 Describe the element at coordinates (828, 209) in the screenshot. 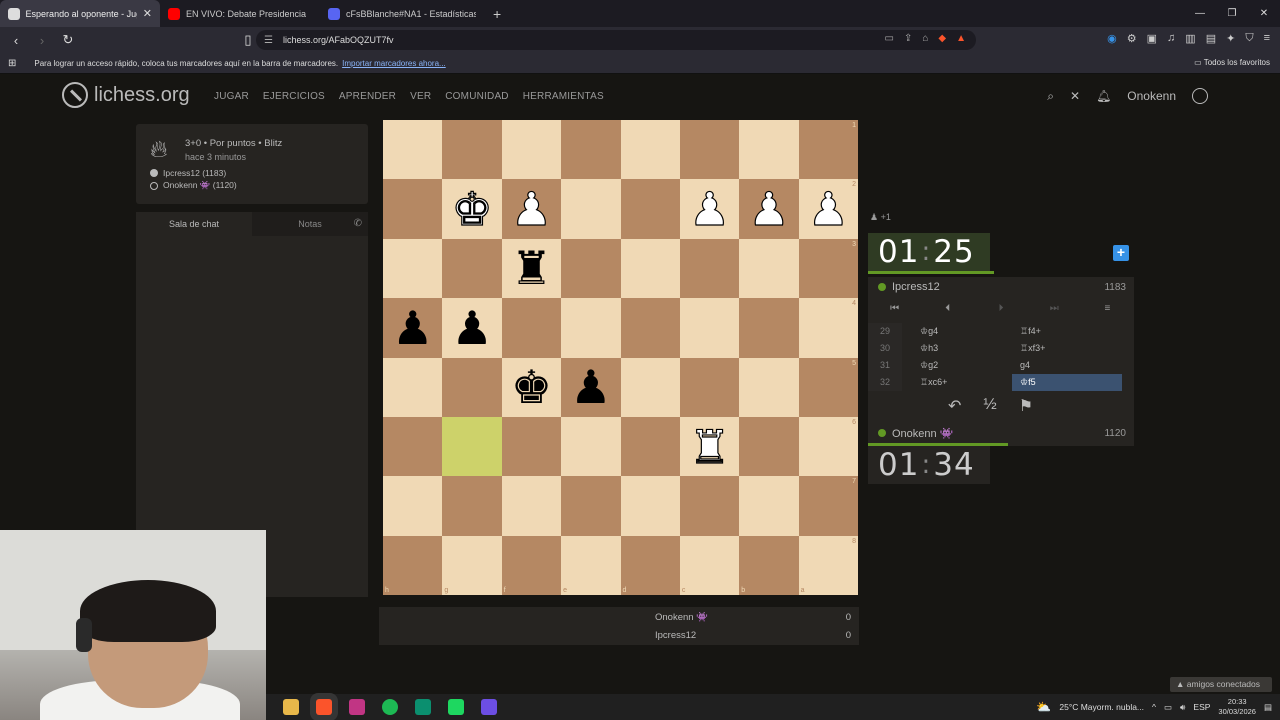

I see `board-square: ♟ 2` at that location.